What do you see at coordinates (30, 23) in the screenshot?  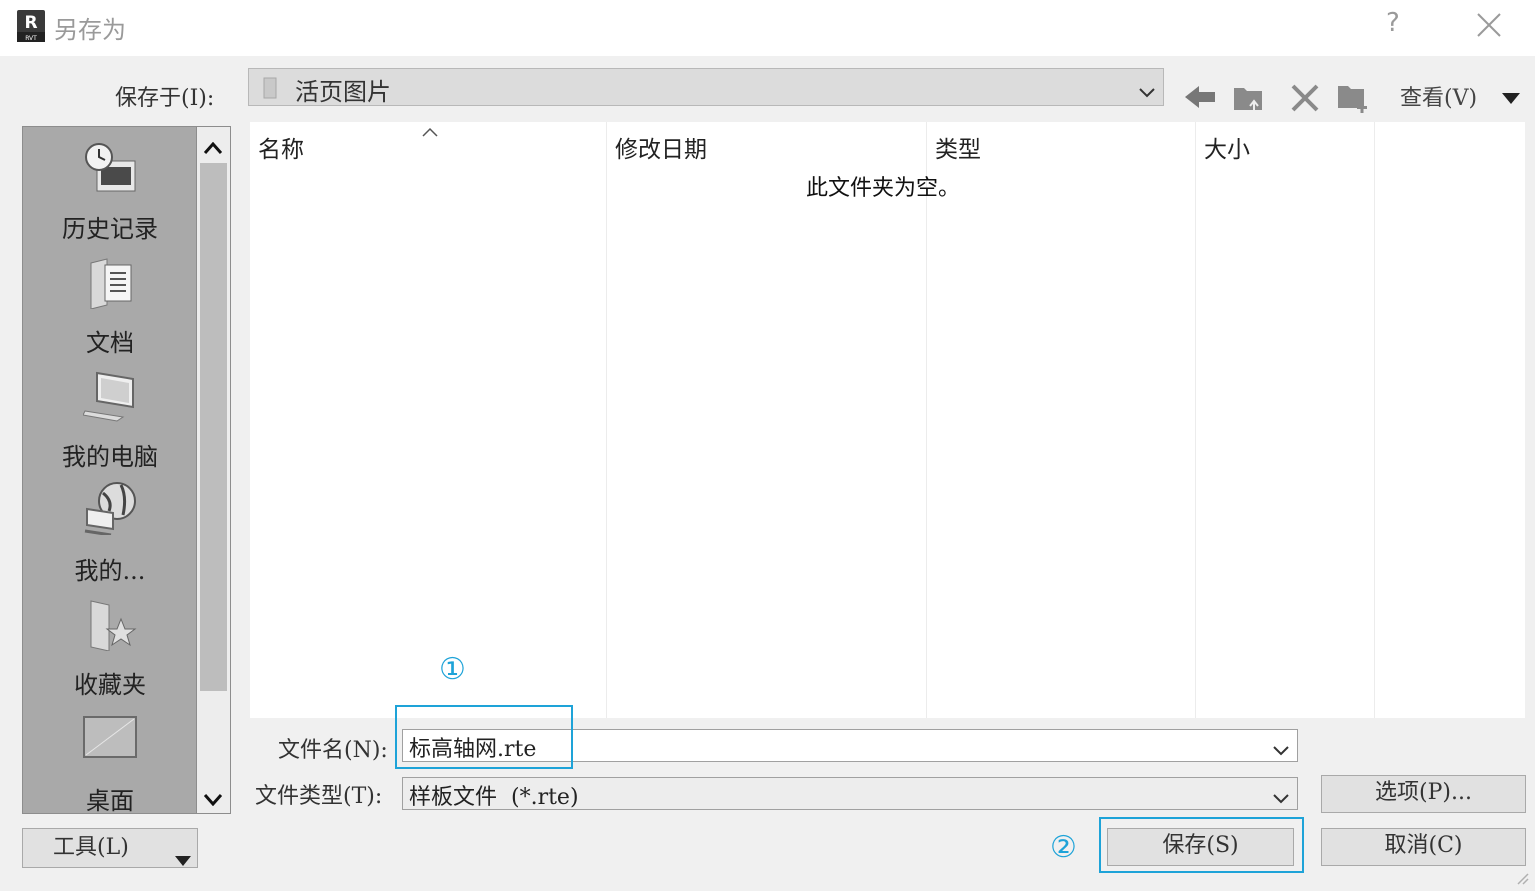 I see `svg-text: R` at bounding box center [30, 23].